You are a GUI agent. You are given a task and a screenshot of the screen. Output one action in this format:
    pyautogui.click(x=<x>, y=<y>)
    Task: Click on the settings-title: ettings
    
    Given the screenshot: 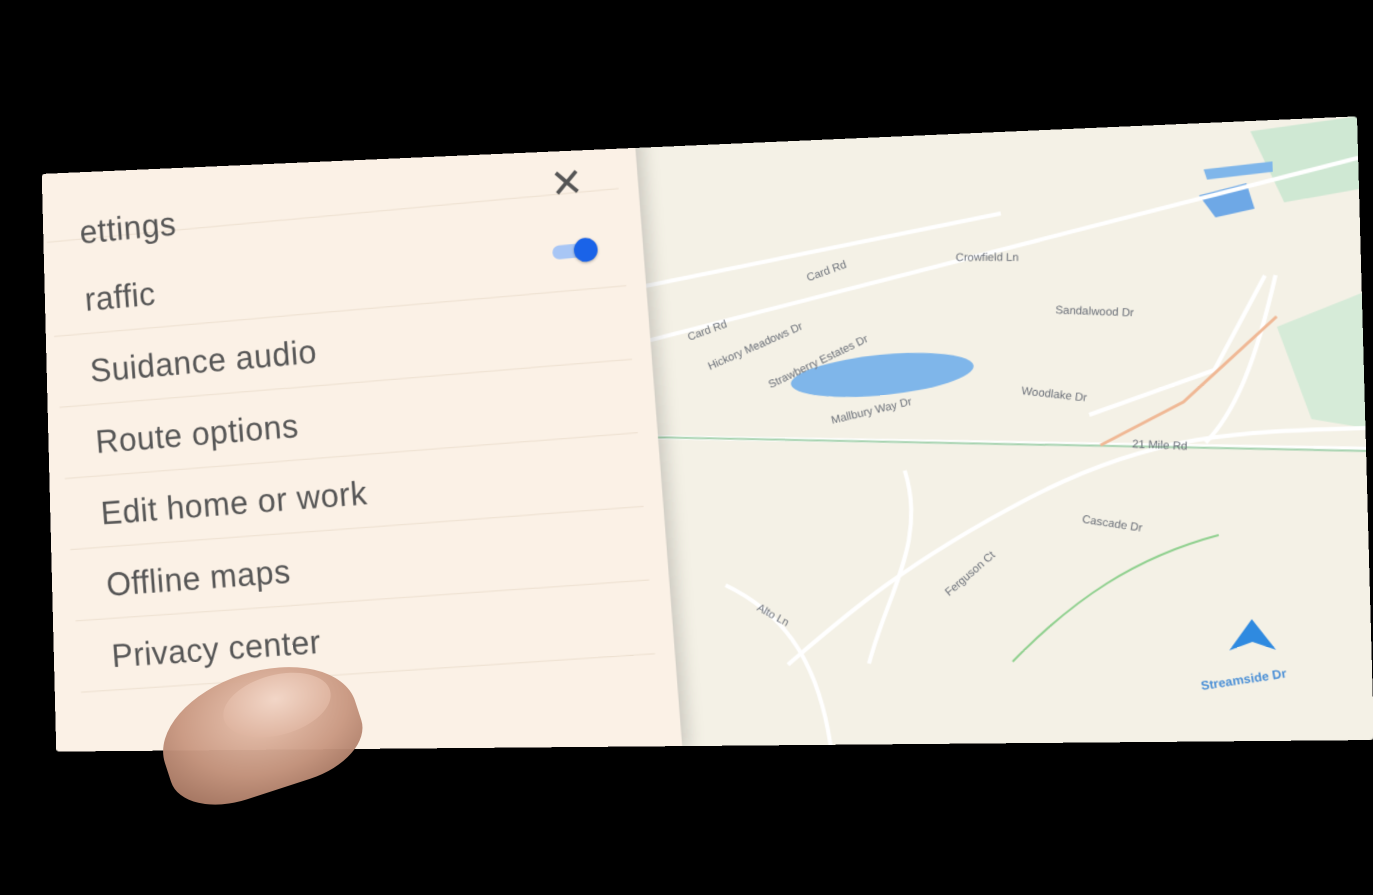 What is the action you would take?
    pyautogui.click(x=128, y=228)
    